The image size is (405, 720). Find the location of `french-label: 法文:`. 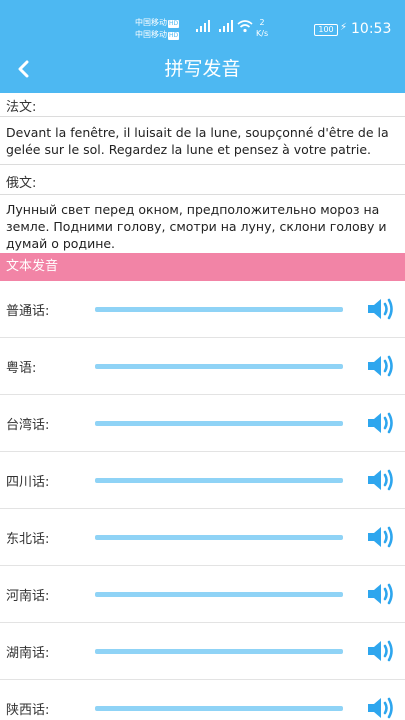

french-label: 法文: is located at coordinates (21, 107).